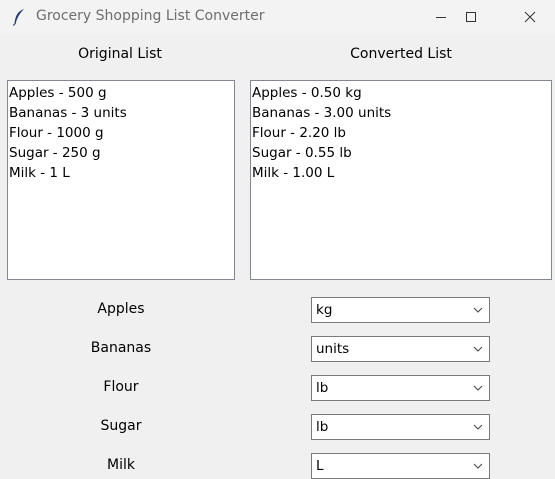 This screenshot has height=479, width=555. What do you see at coordinates (333, 349) in the screenshot?
I see `unit-select-value: units` at bounding box center [333, 349].